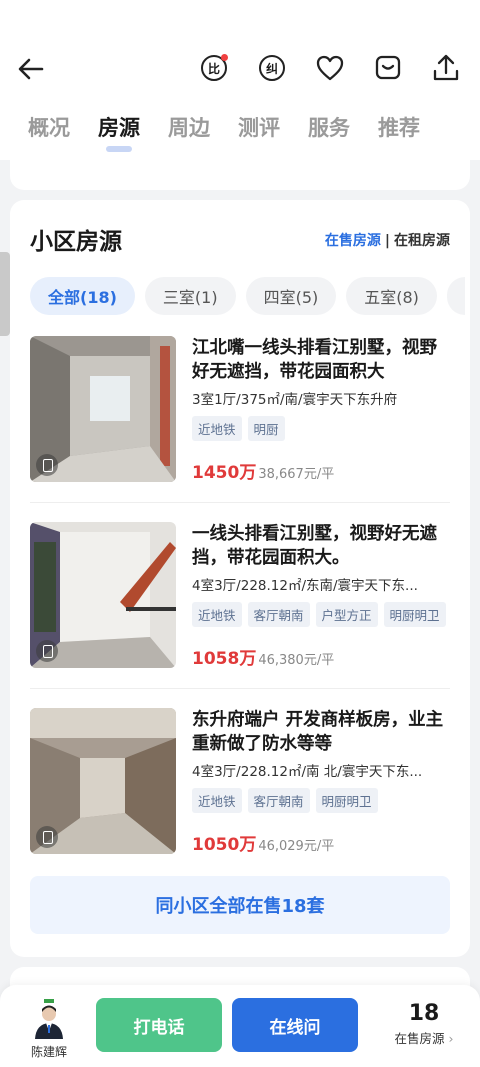 This screenshot has width=480, height=1067. Describe the element at coordinates (353, 241) in the screenshot. I see `for-sale-toggle: 在售房源` at that location.